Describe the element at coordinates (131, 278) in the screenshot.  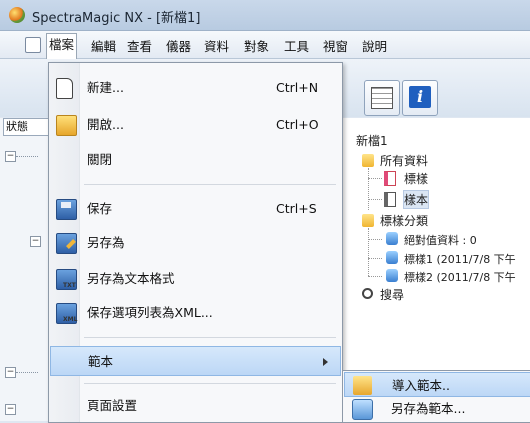
I see `menu-item-label: 另存為文本格式` at that location.